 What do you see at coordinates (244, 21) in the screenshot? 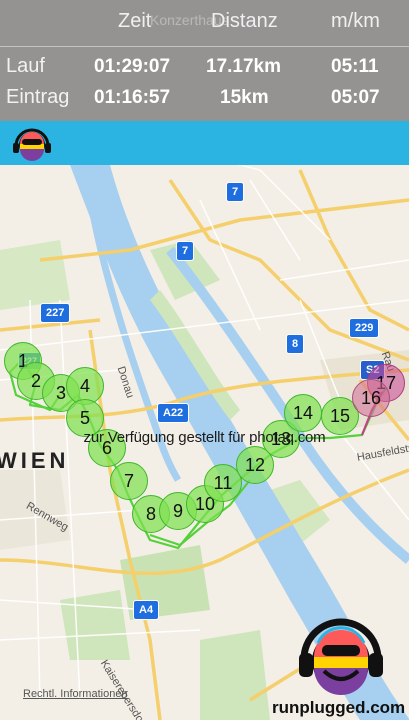
I see `column-header-distance: Distanz` at bounding box center [244, 21].